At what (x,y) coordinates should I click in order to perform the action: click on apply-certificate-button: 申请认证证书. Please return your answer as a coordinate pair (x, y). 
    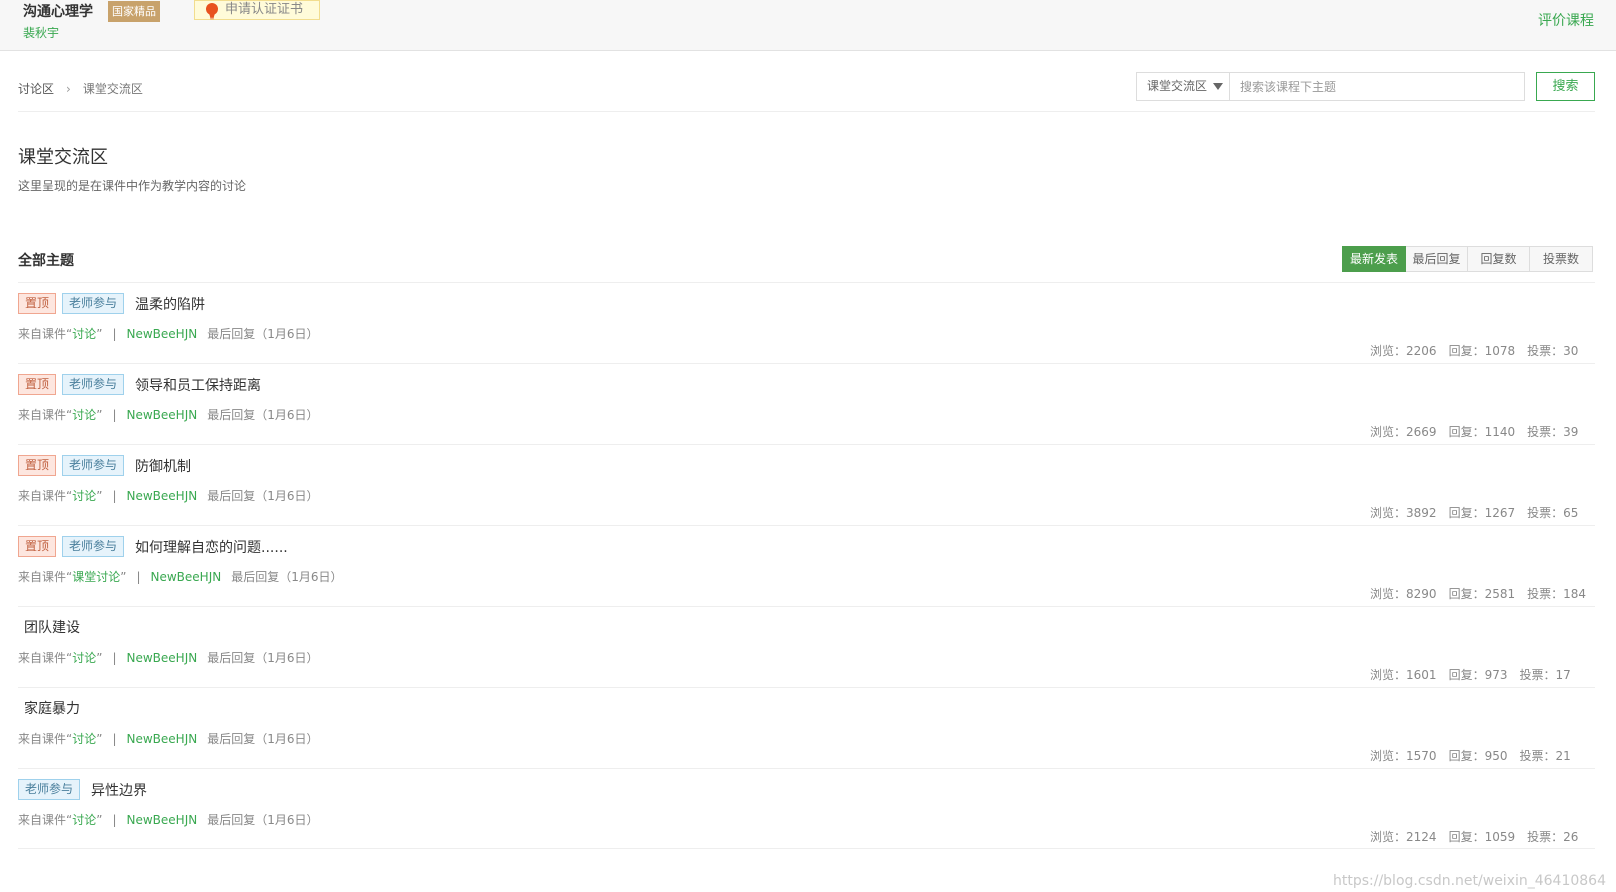
    Looking at the image, I should click on (257, 10).